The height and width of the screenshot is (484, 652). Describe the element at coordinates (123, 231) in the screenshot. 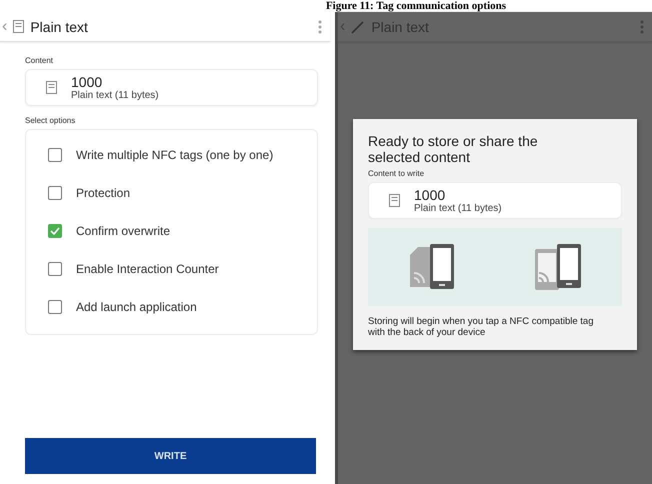

I see `option-label: Confirm overwrite` at that location.